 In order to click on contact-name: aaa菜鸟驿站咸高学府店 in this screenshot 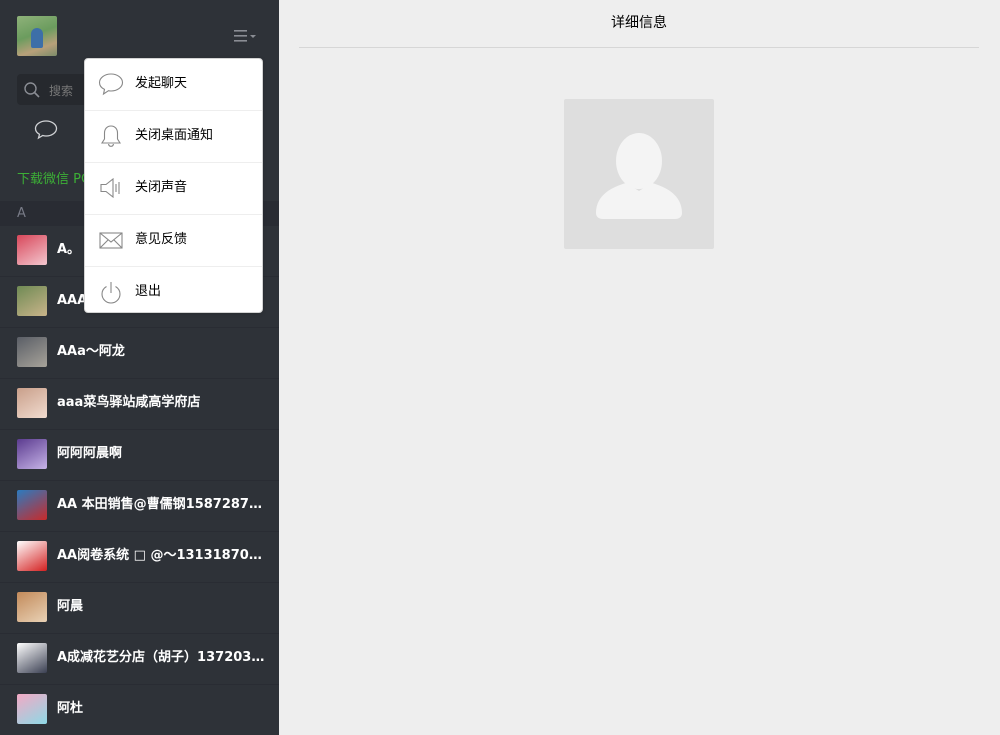, I will do `click(129, 402)`.